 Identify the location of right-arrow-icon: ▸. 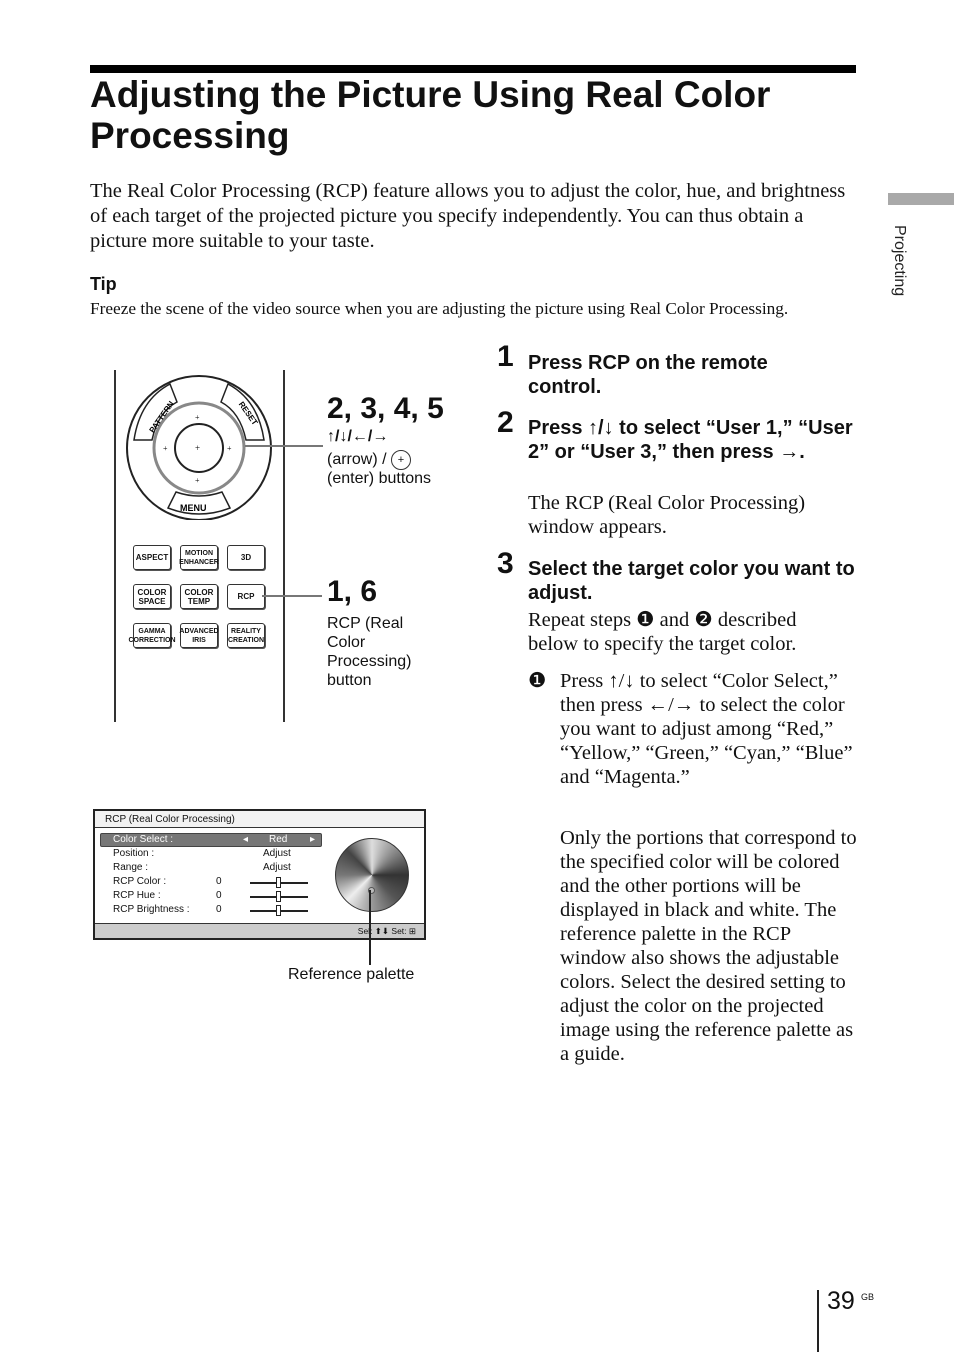
(313, 839).